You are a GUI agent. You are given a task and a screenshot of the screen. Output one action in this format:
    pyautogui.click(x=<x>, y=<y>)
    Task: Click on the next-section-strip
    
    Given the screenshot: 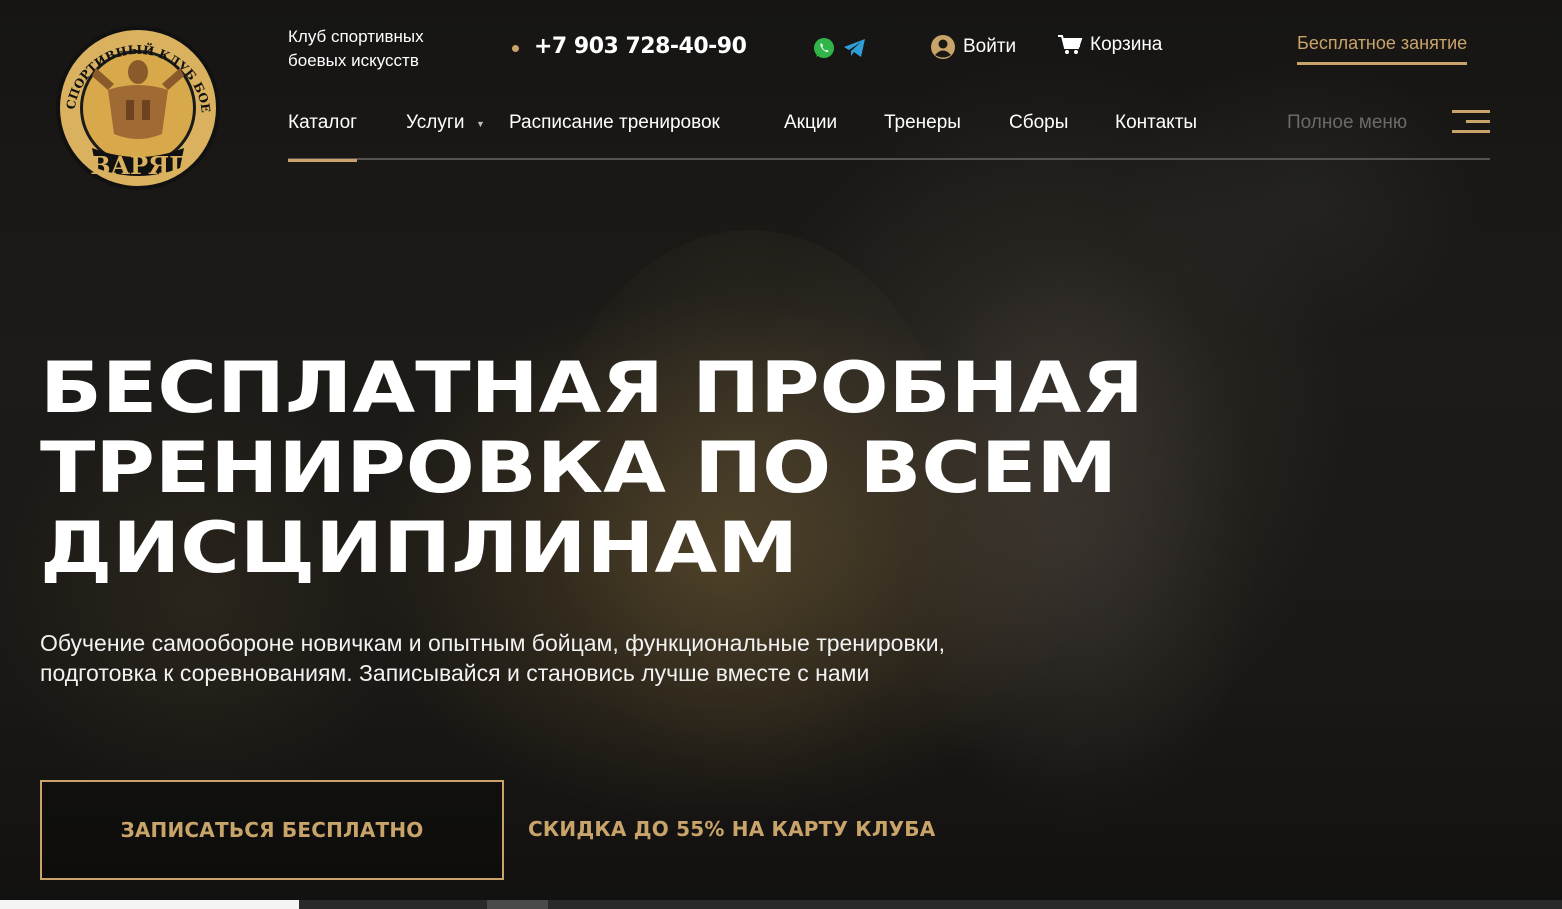 What is the action you would take?
    pyautogui.click(x=781, y=904)
    